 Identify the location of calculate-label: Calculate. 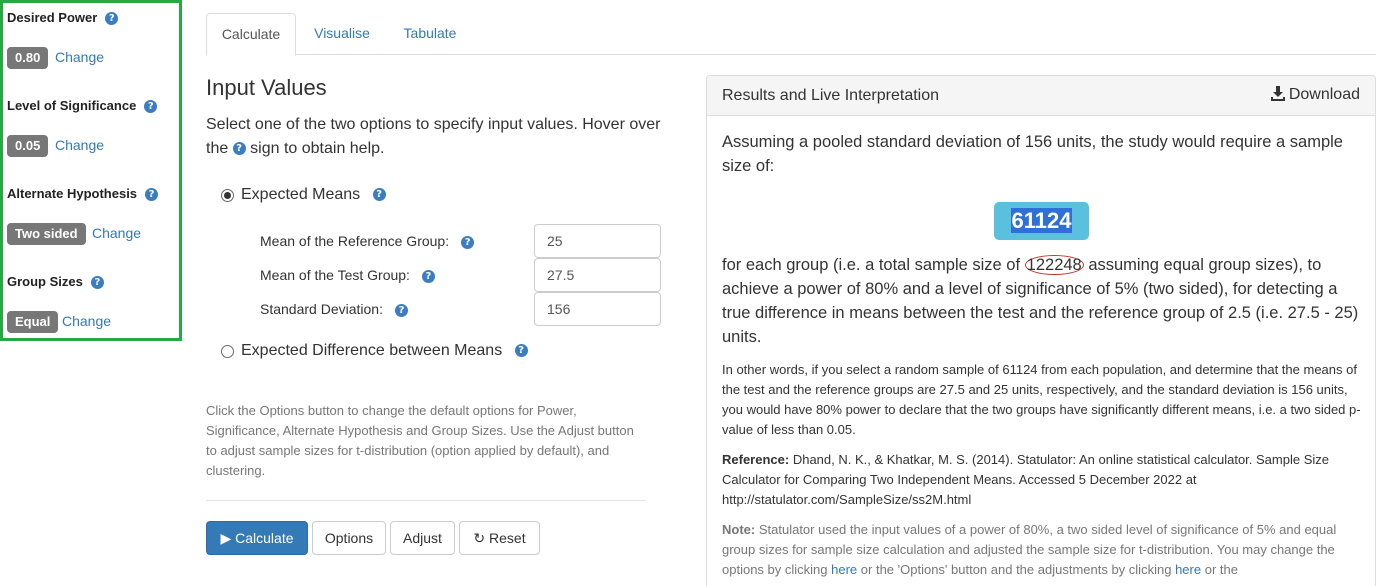
(264, 538).